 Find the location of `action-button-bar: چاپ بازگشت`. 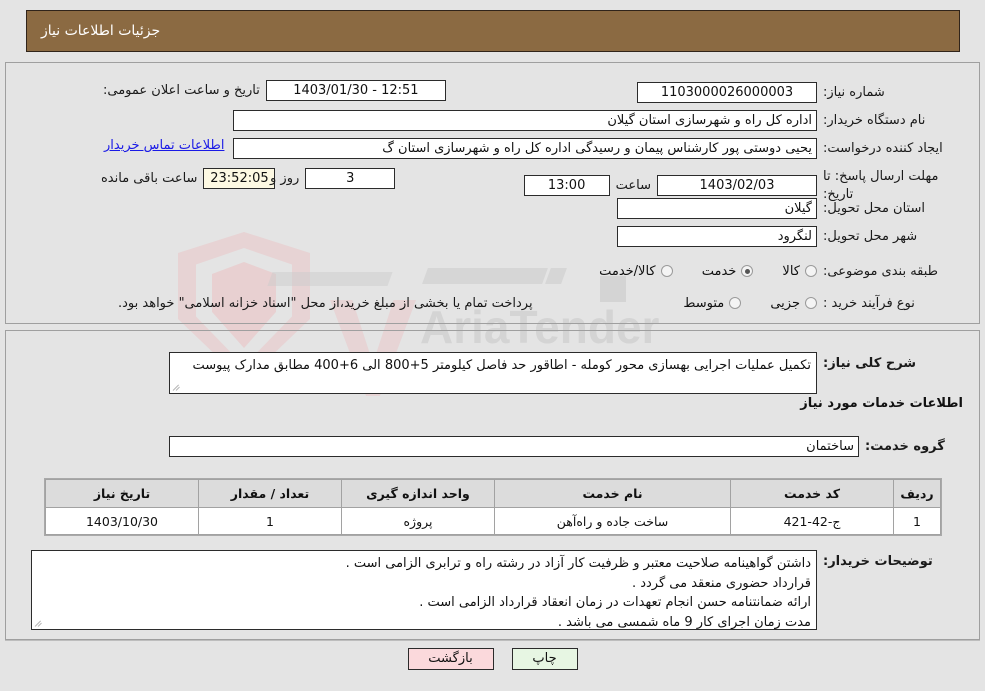

action-button-bar: چاپ بازگشت is located at coordinates (492, 659).